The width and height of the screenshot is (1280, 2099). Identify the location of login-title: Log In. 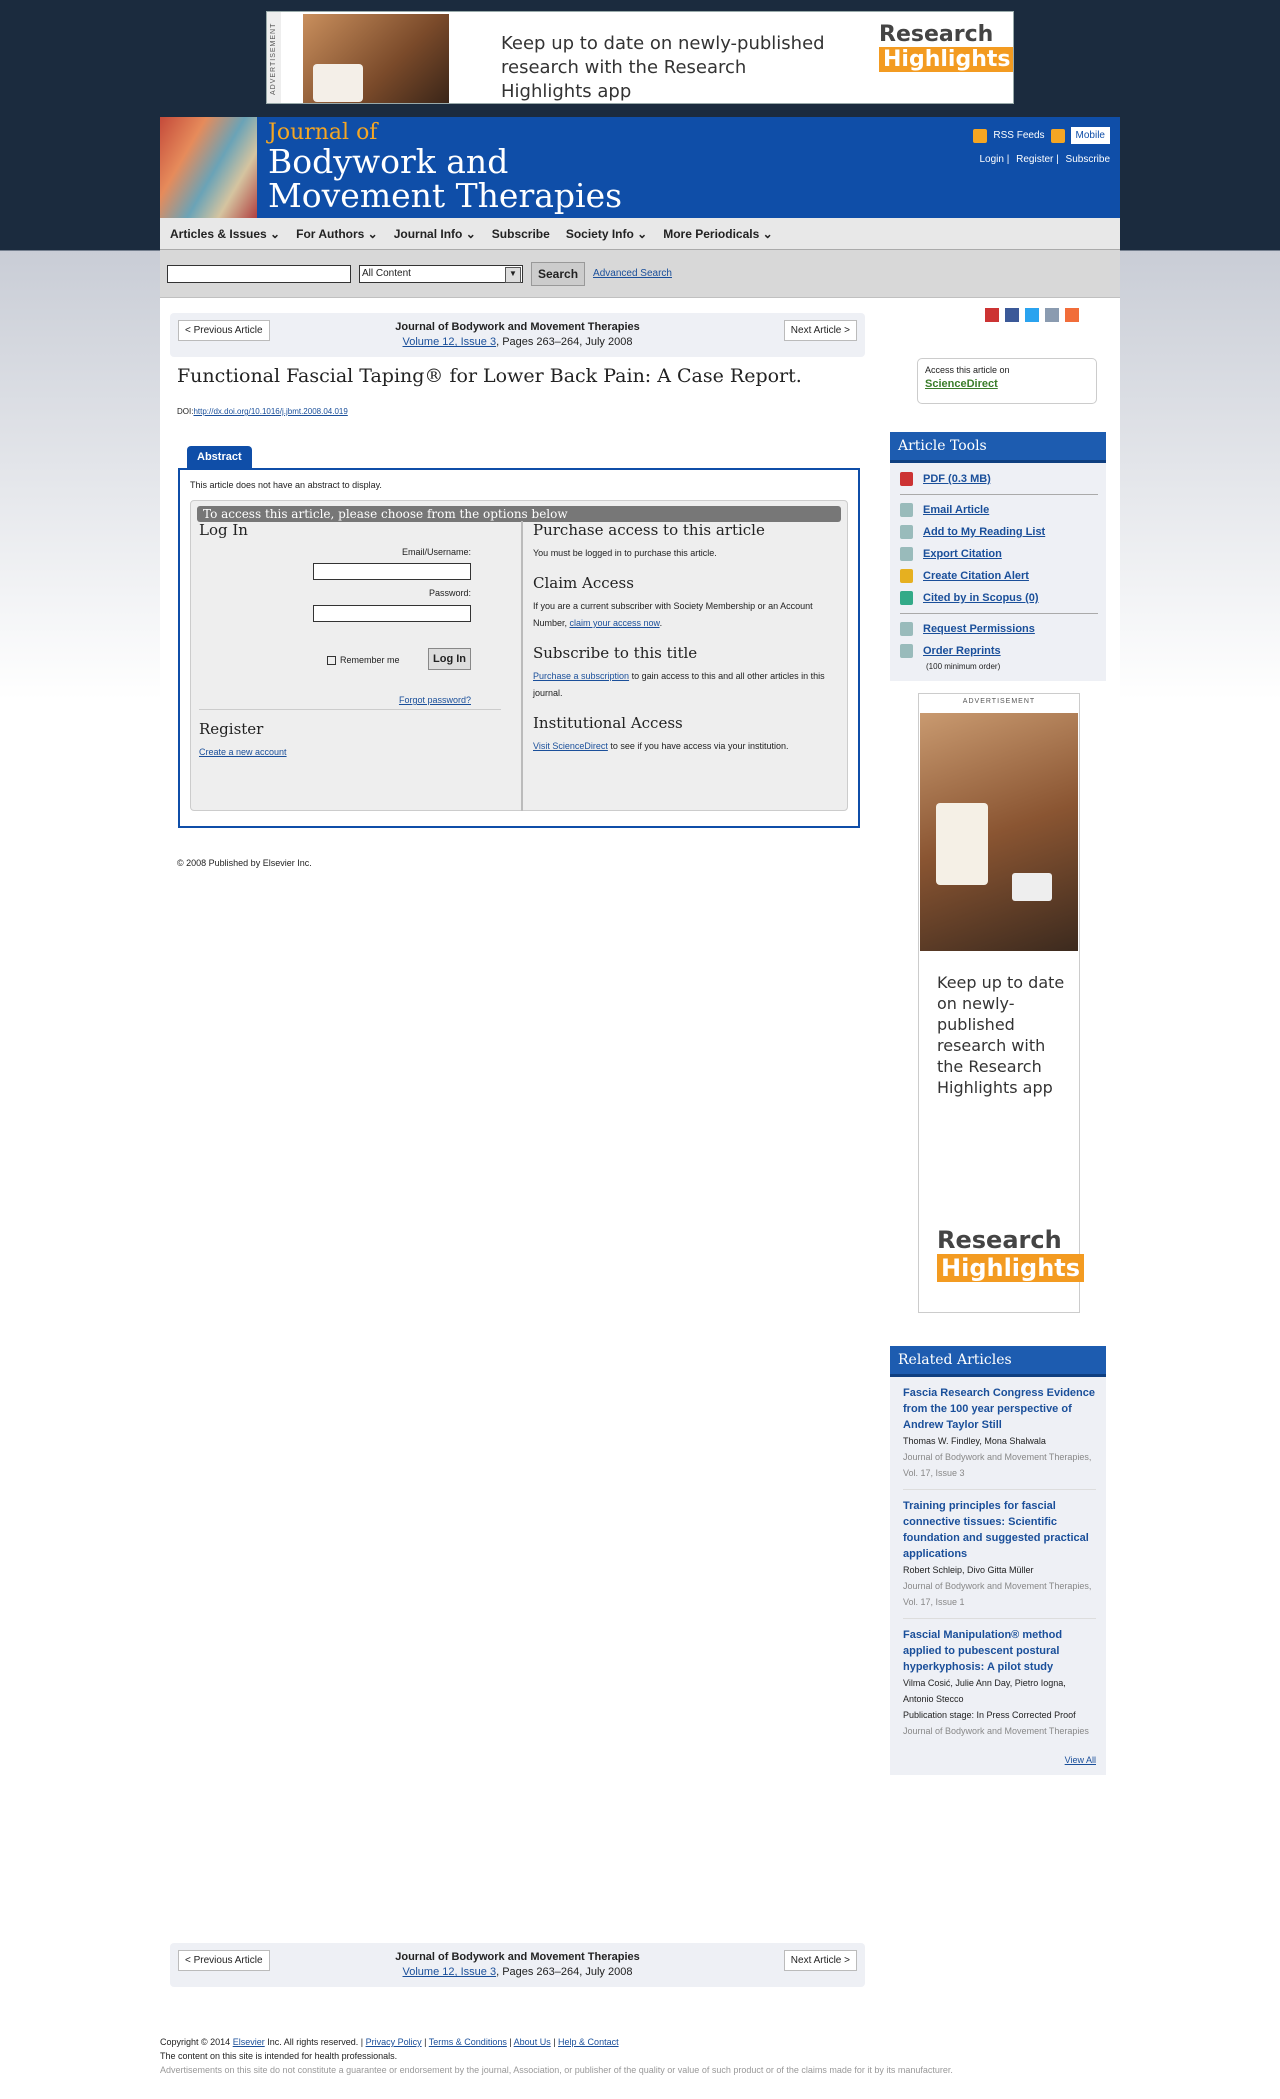
(223, 530).